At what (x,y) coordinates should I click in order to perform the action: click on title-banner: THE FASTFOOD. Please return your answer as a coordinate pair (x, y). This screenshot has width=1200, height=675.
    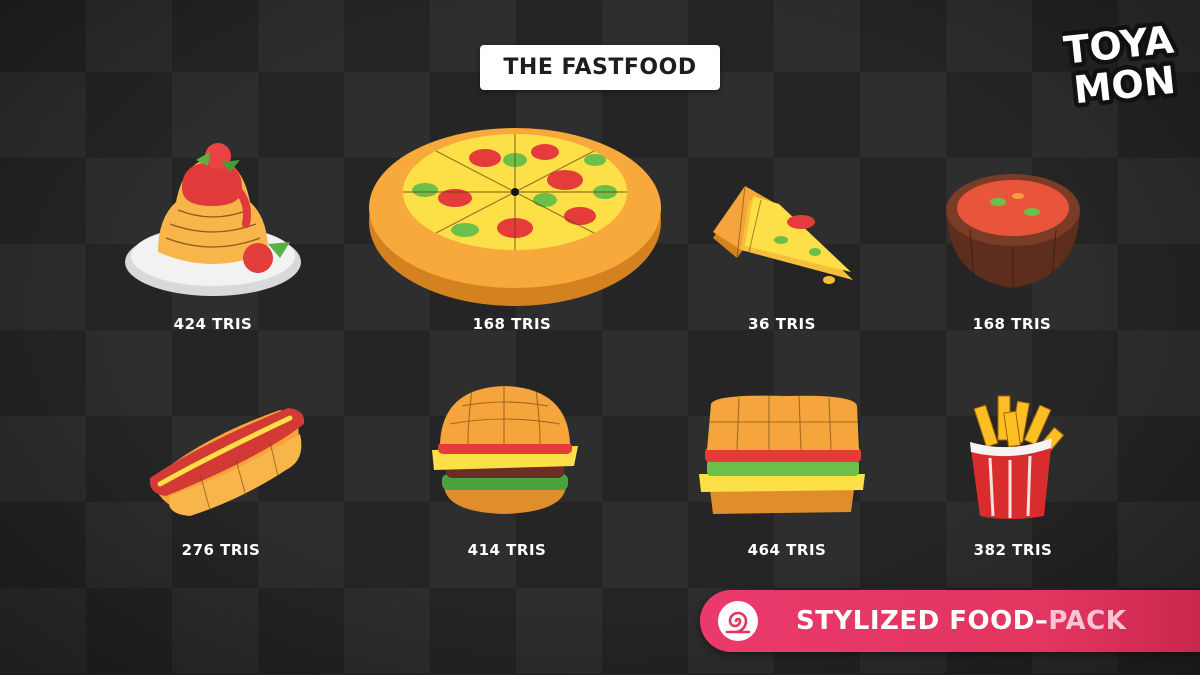
    Looking at the image, I should click on (600, 67).